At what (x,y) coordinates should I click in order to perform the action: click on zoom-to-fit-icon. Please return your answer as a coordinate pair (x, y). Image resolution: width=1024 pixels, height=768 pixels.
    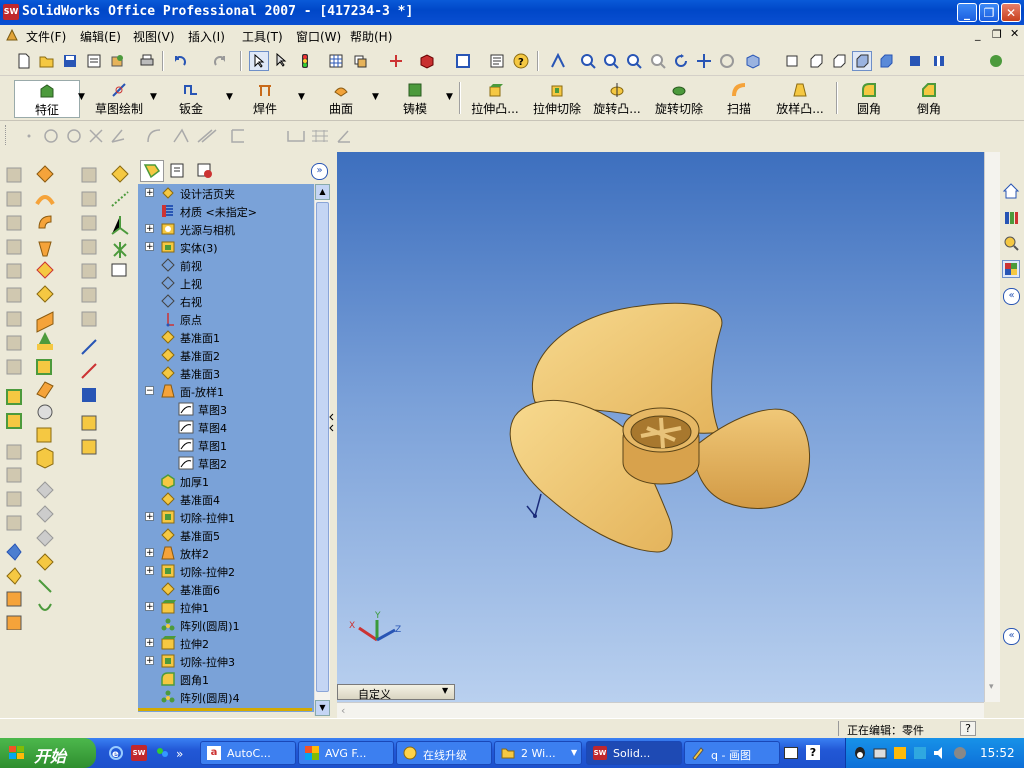
    Looking at the image, I should click on (588, 61).